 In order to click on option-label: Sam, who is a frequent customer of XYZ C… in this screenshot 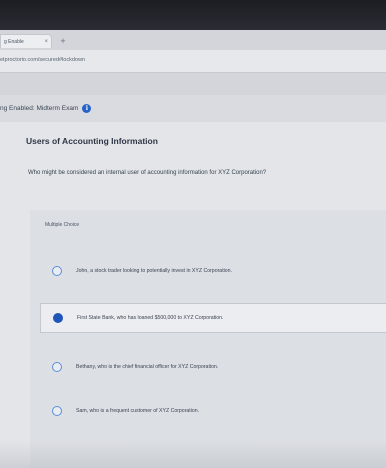, I will do `click(138, 411)`.